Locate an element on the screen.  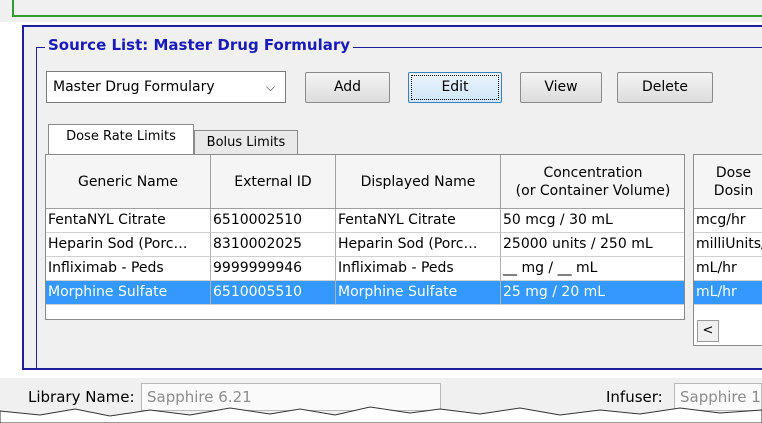
column-header-dose-dosing: Dose Dosin is located at coordinates (728, 182).